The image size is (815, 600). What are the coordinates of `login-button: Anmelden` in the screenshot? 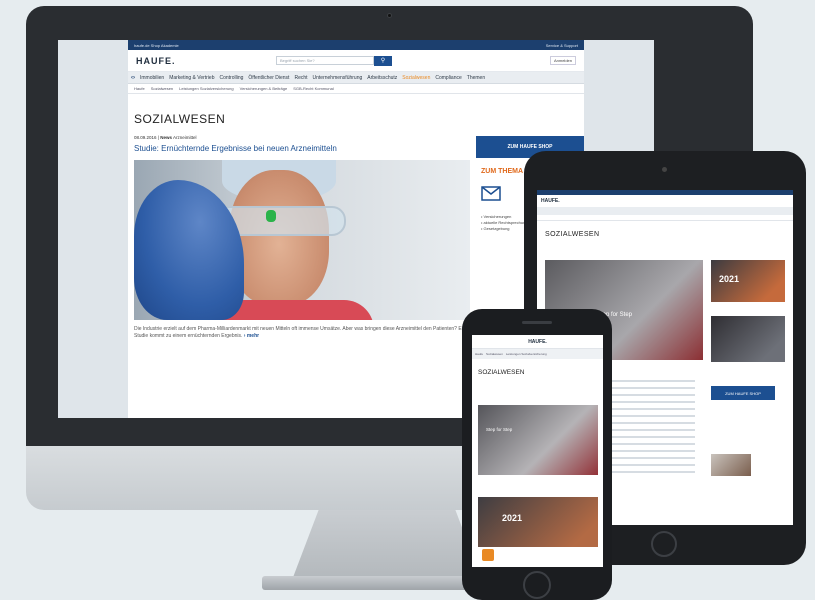 It's located at (562, 60).